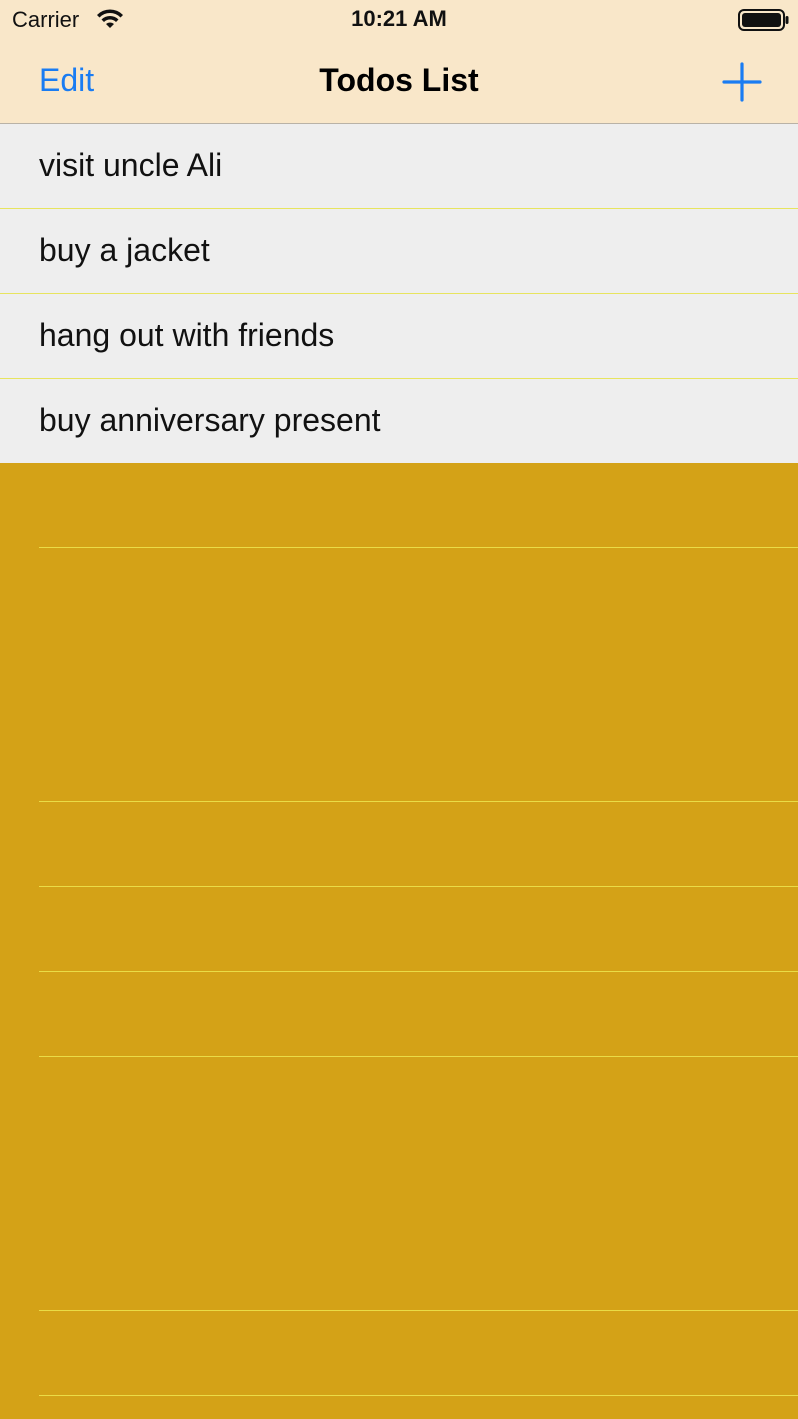 Image resolution: width=798 pixels, height=1419 pixels. I want to click on status-time: 10:21 AM, so click(399, 18).